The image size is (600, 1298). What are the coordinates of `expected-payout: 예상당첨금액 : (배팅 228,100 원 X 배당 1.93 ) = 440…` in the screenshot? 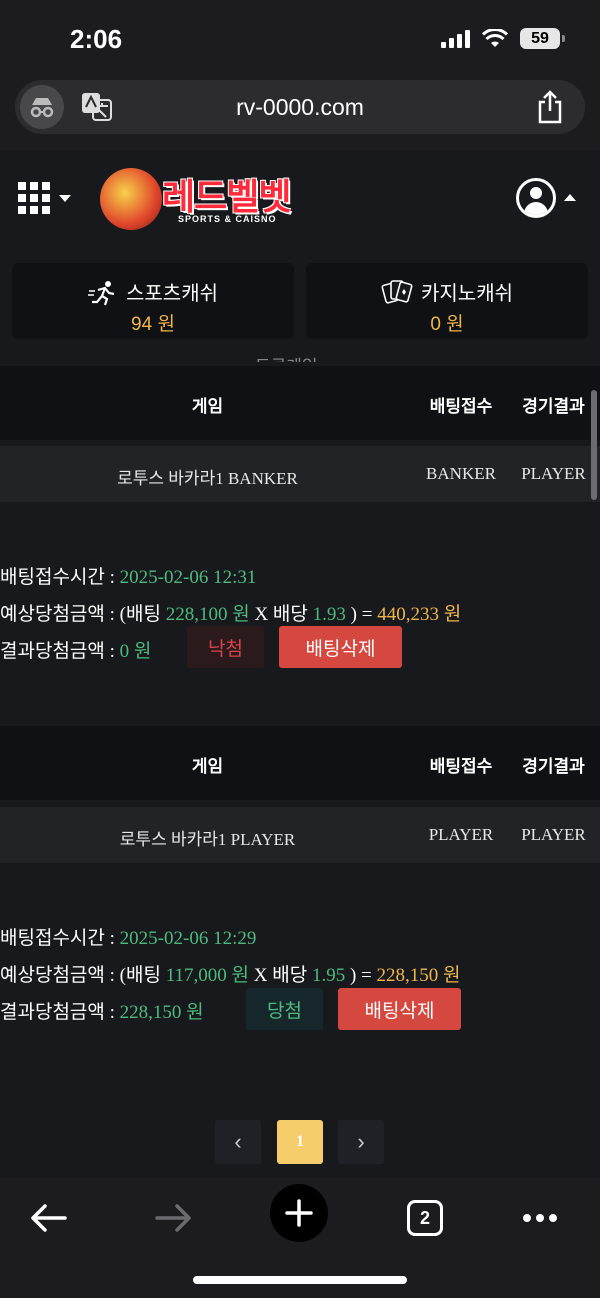 It's located at (231, 614).